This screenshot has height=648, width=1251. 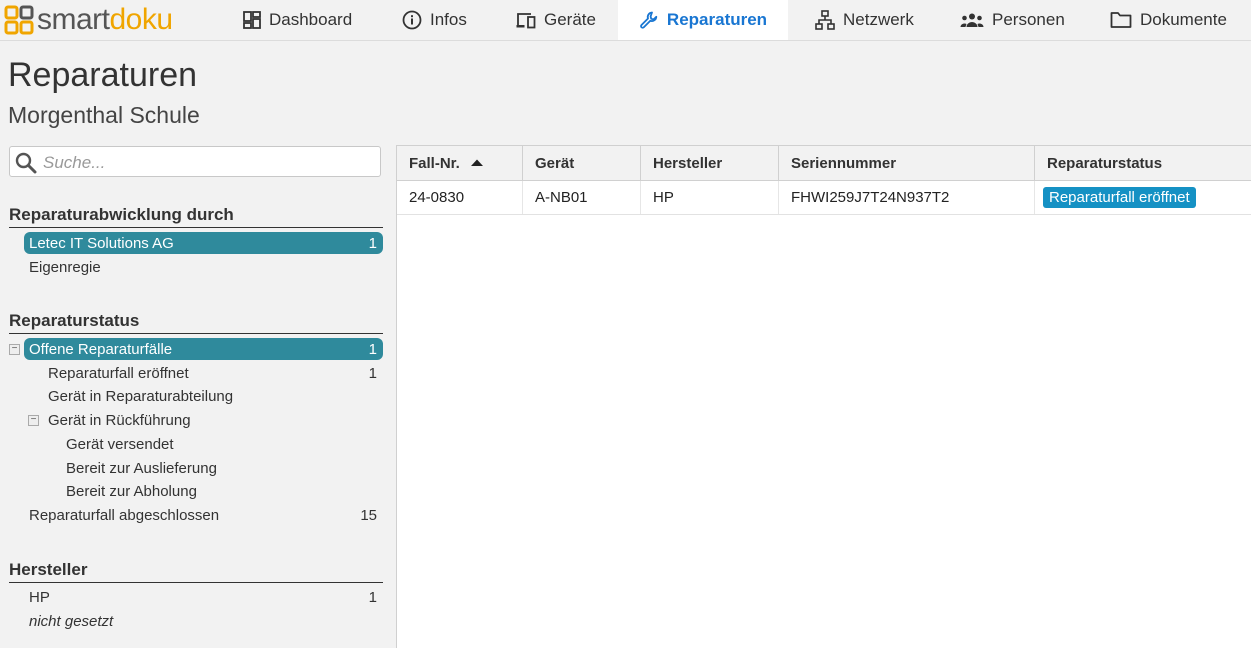 What do you see at coordinates (141, 468) in the screenshot?
I see `filter-item-label: Bereit zur Auslieferung` at bounding box center [141, 468].